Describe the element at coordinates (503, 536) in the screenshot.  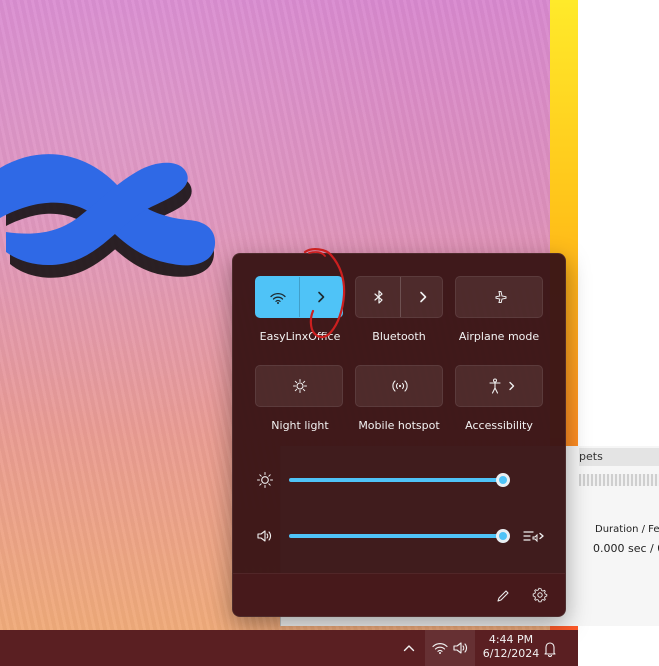
I see `volume-slider-thumb` at that location.